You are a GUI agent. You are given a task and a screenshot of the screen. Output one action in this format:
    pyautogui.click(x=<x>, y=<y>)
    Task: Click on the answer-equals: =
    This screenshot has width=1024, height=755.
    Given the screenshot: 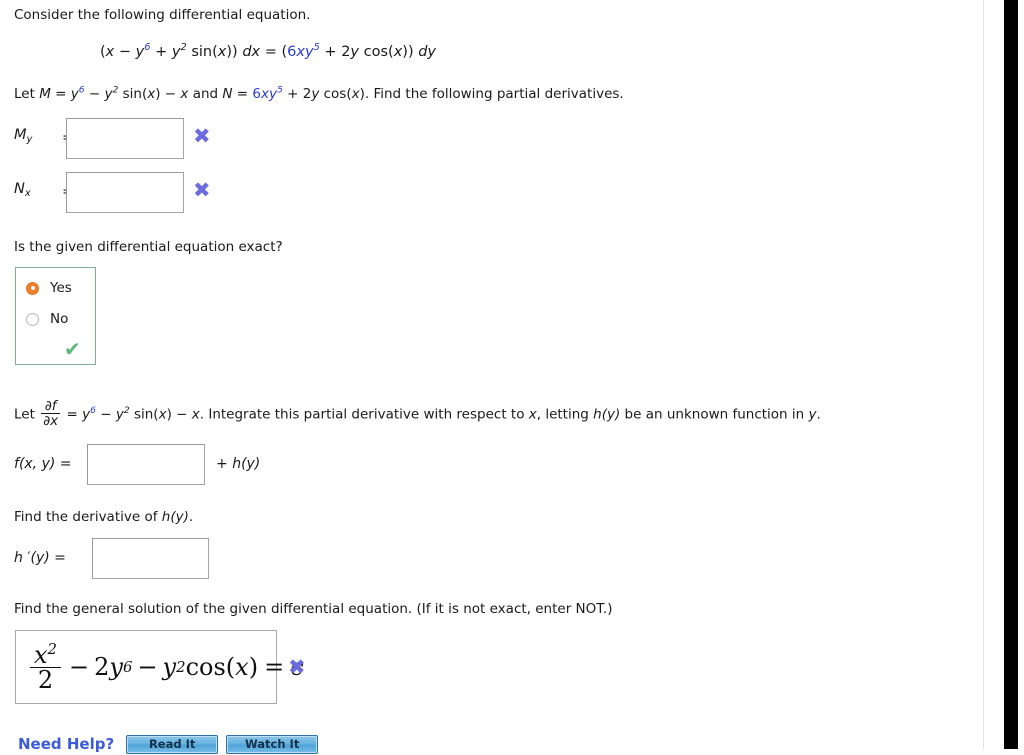 What is the action you would take?
    pyautogui.click(x=274, y=667)
    